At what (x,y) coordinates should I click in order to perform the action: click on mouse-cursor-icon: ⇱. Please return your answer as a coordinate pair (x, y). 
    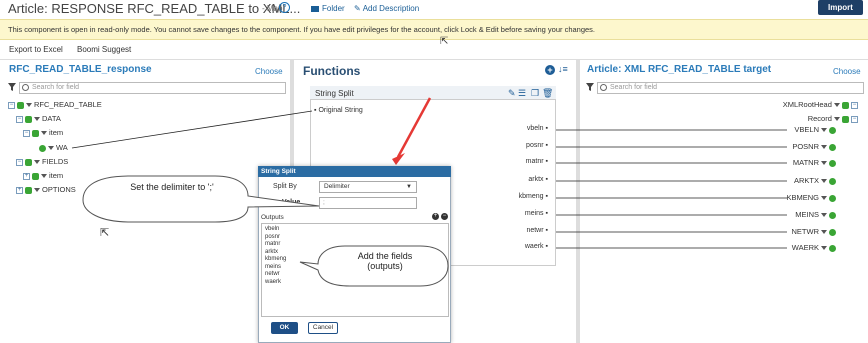
    Looking at the image, I should click on (105, 233).